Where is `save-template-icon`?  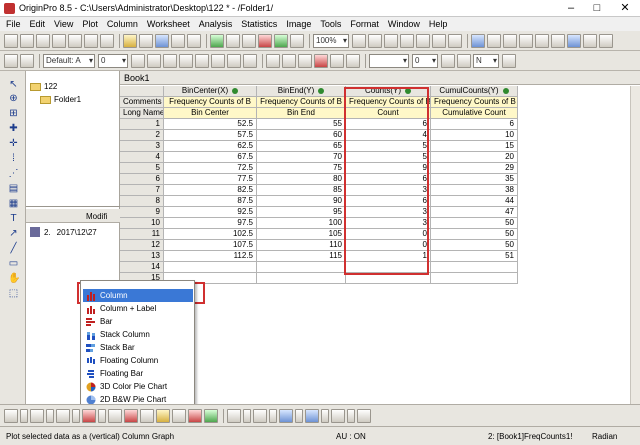
save-template-icon is located at coordinates (178, 40).